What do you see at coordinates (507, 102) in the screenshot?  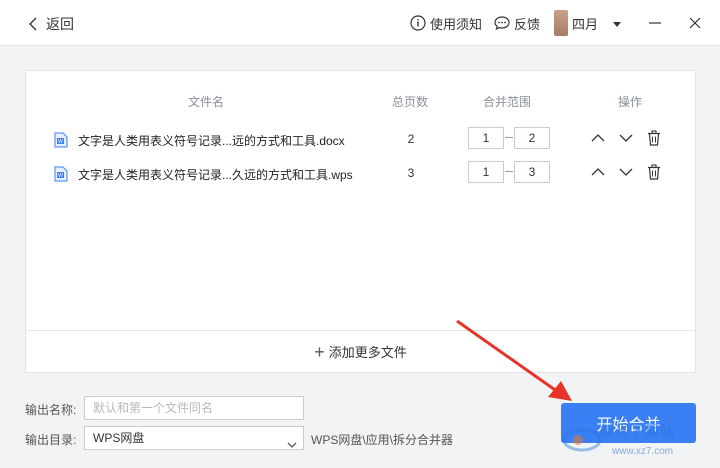 I see `header-merge-range: 合并范围` at bounding box center [507, 102].